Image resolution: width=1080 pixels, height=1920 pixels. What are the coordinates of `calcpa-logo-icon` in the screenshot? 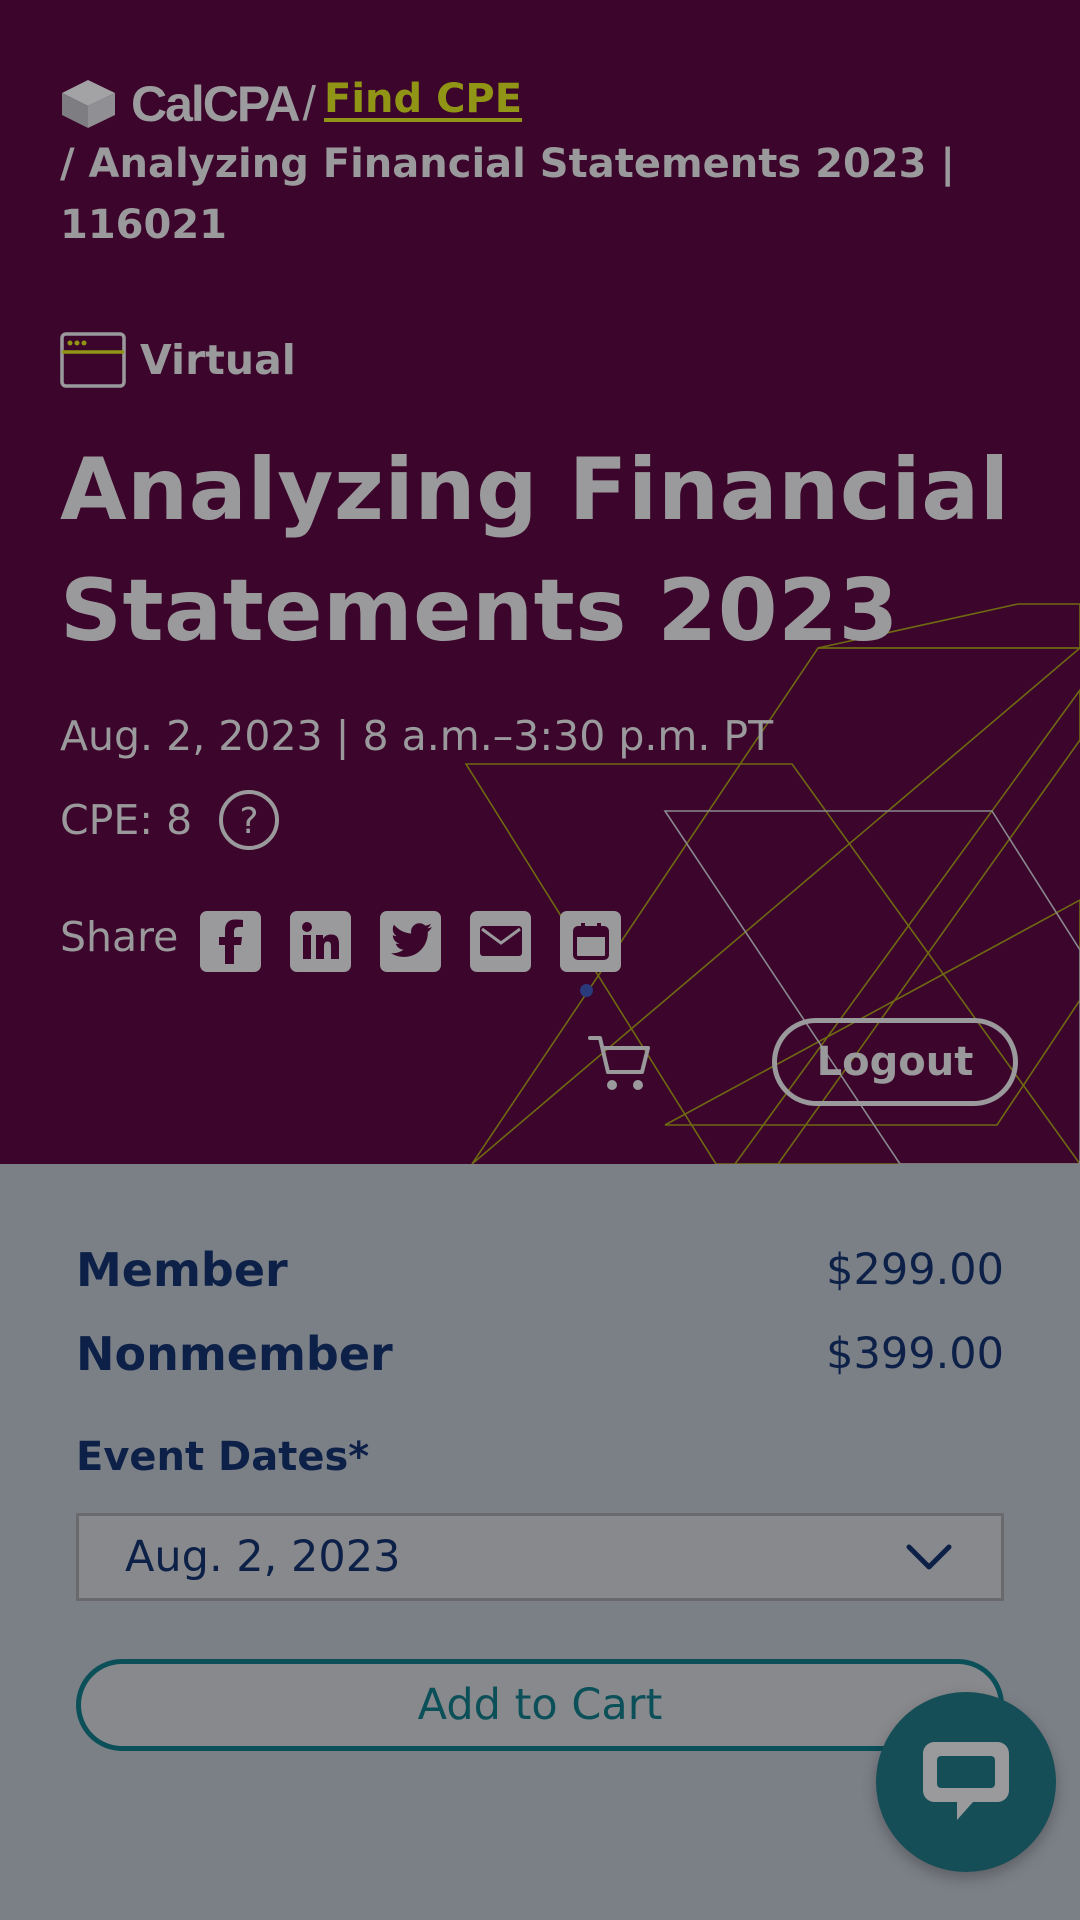 It's located at (88, 104).